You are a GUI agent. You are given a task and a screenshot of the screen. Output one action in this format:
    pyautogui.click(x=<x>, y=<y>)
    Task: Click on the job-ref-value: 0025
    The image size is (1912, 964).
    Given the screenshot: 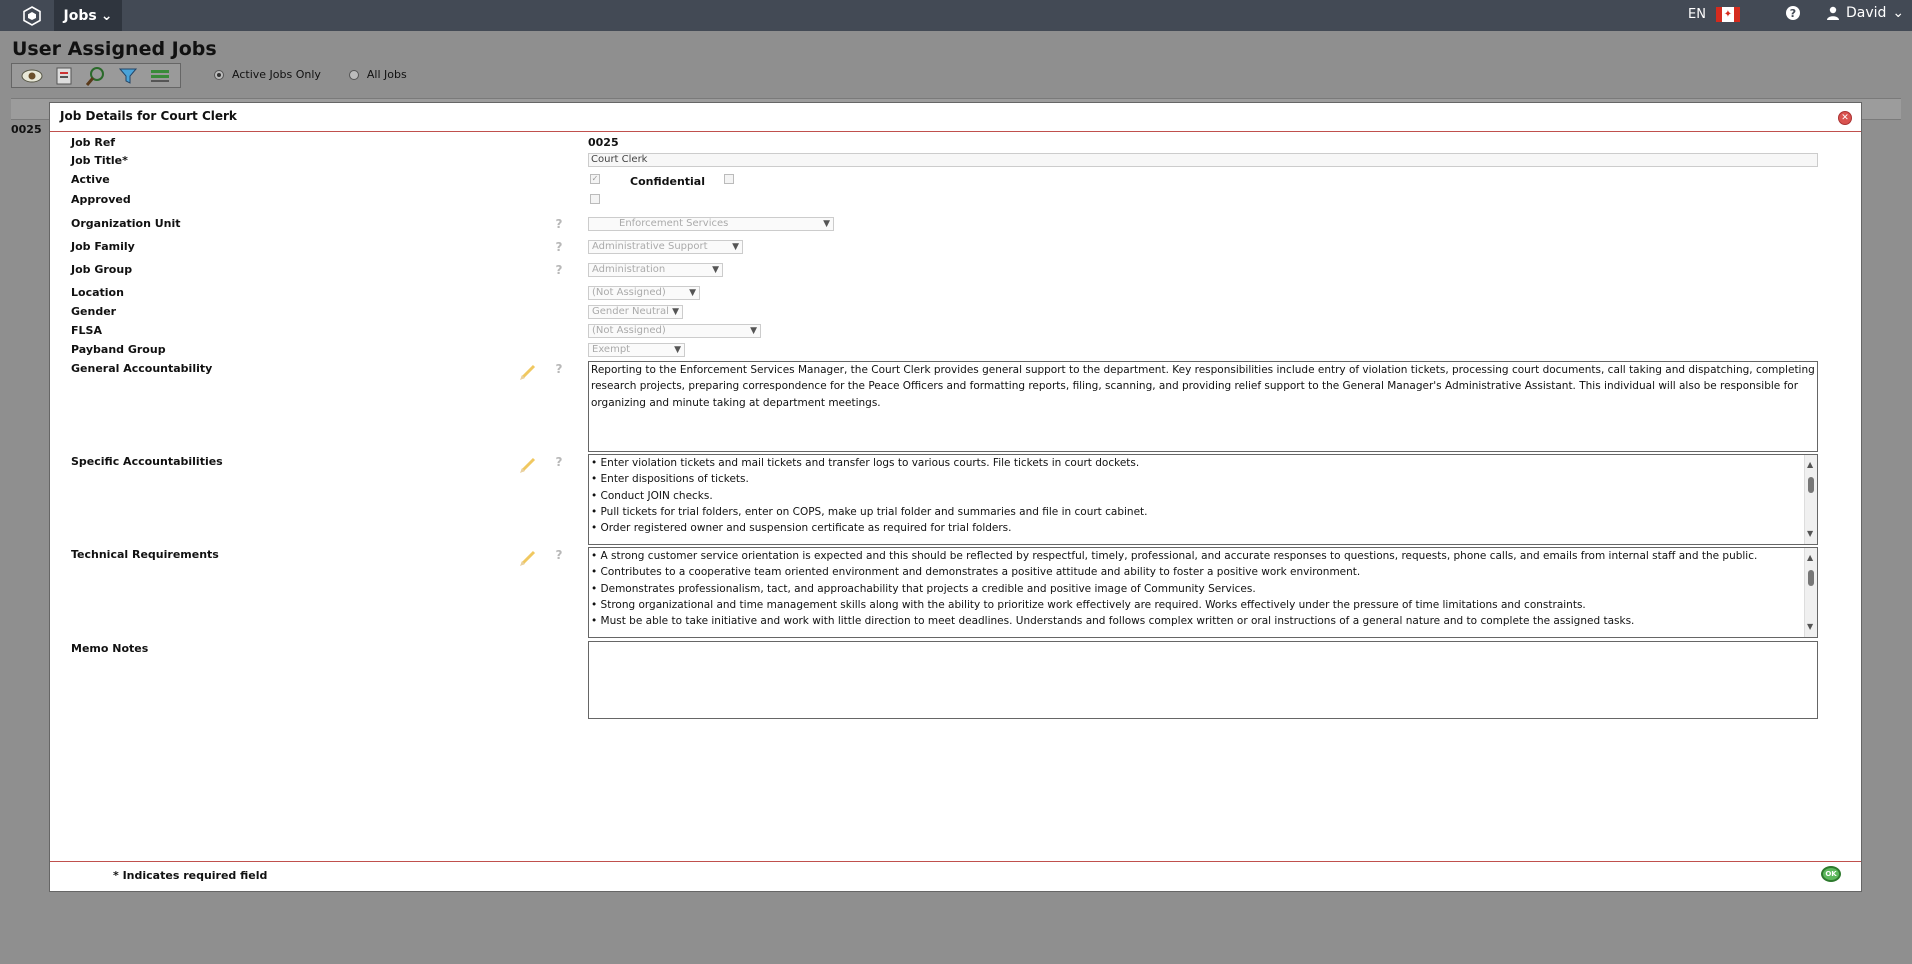 What is the action you would take?
    pyautogui.click(x=603, y=142)
    